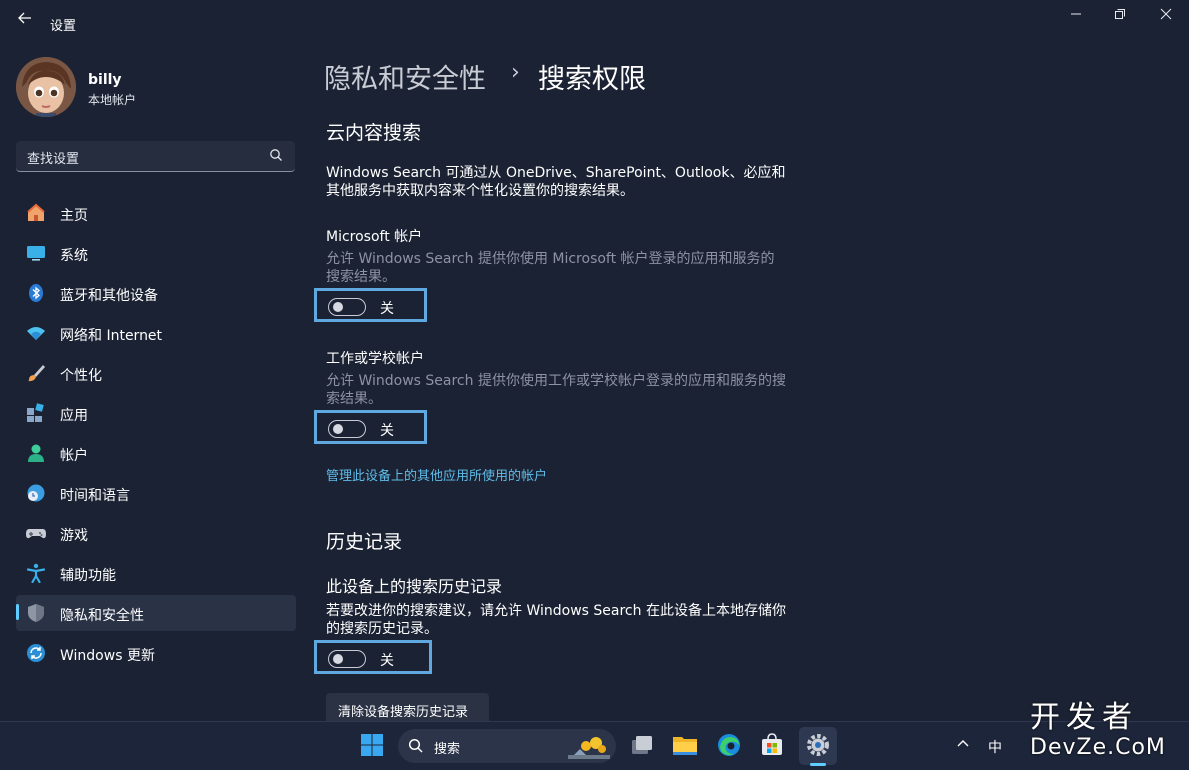  Describe the element at coordinates (370, 305) in the screenshot. I see `microsoft-account-toggle-highlight: 关` at that location.